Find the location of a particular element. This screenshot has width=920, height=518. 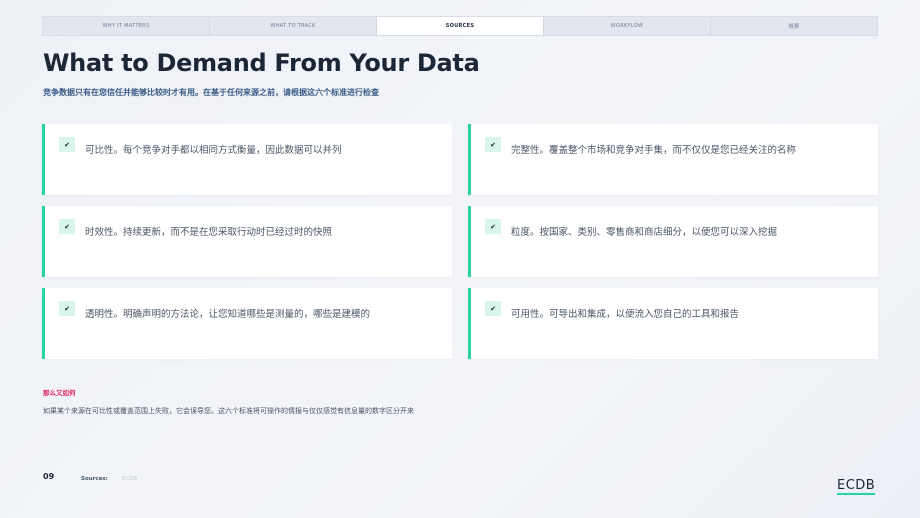

criterion-card-timeliness: ✔ 时效性。持续更新，而不是在您采取行动时已经过时的快照 is located at coordinates (247, 241).